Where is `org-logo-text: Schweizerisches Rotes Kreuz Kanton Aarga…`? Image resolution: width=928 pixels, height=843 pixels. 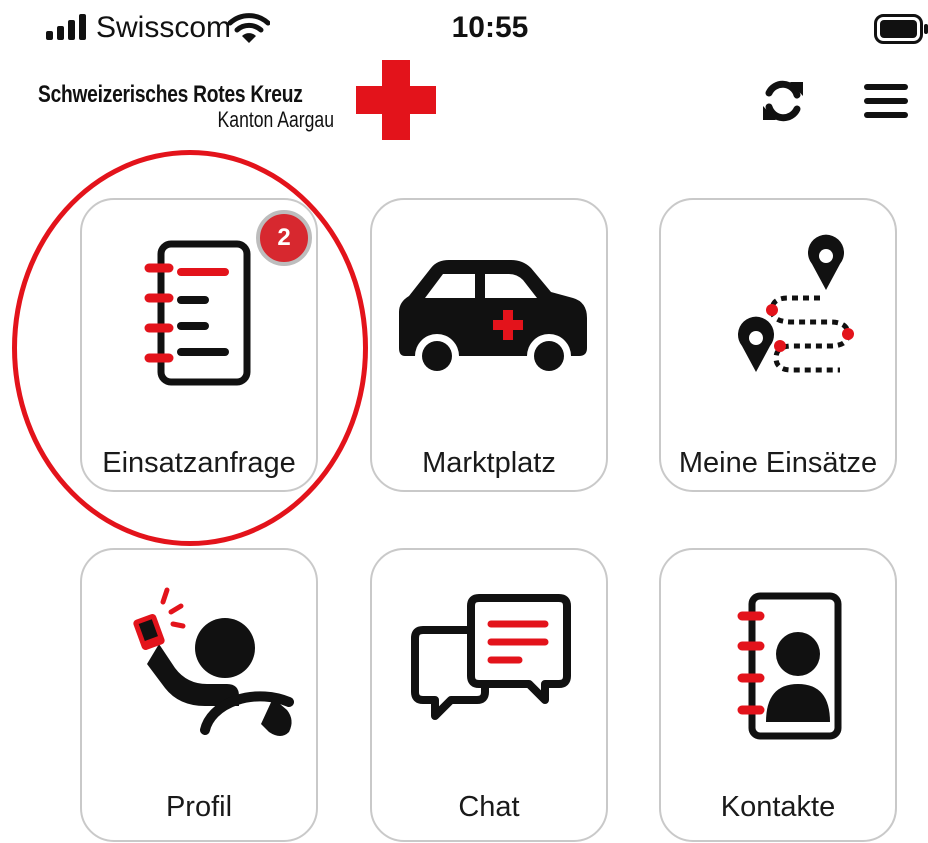
org-logo-text: Schweizerisches Rotes Kreuz Kanton Aarga… is located at coordinates (186, 107).